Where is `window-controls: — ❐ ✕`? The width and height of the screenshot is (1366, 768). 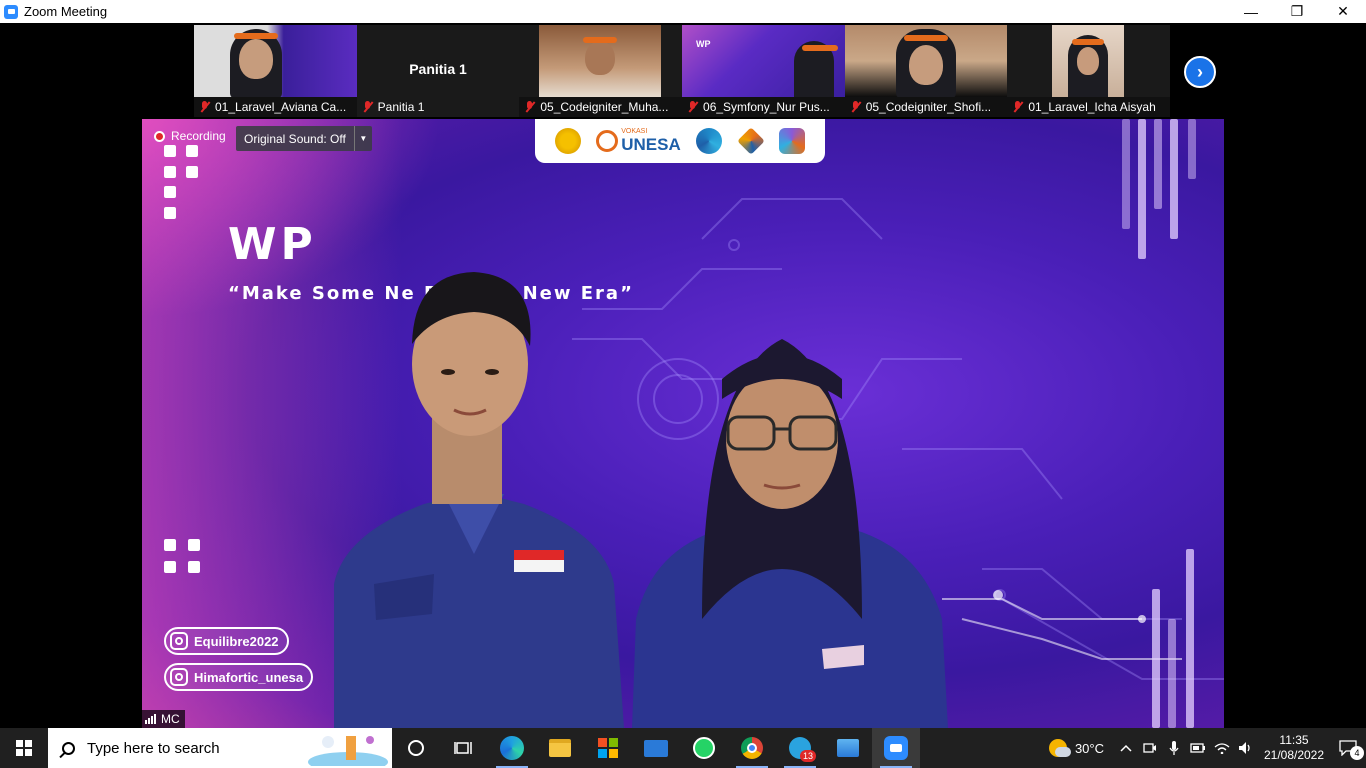 window-controls: — ❐ ✕ is located at coordinates (1297, 11).